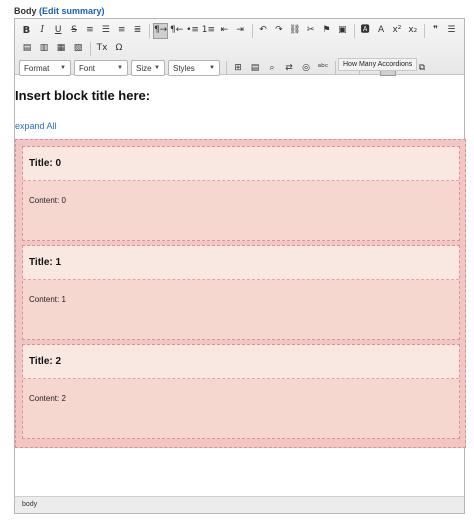 The width and height of the screenshot is (474, 523). I want to click on edit-summary-link: (Edit summary), so click(72, 11).